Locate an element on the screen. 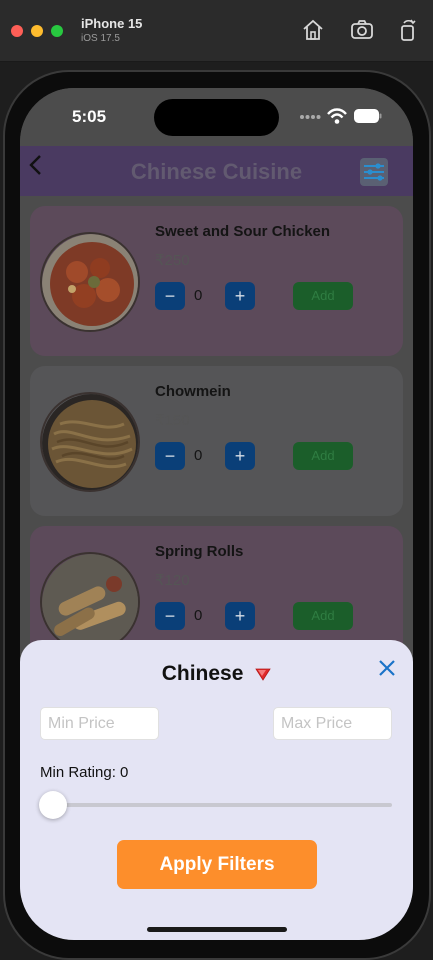 Image resolution: width=433 pixels, height=960 pixels. simulator-toolbar: iPhone 15 iOS 17.5 is located at coordinates (216, 31).